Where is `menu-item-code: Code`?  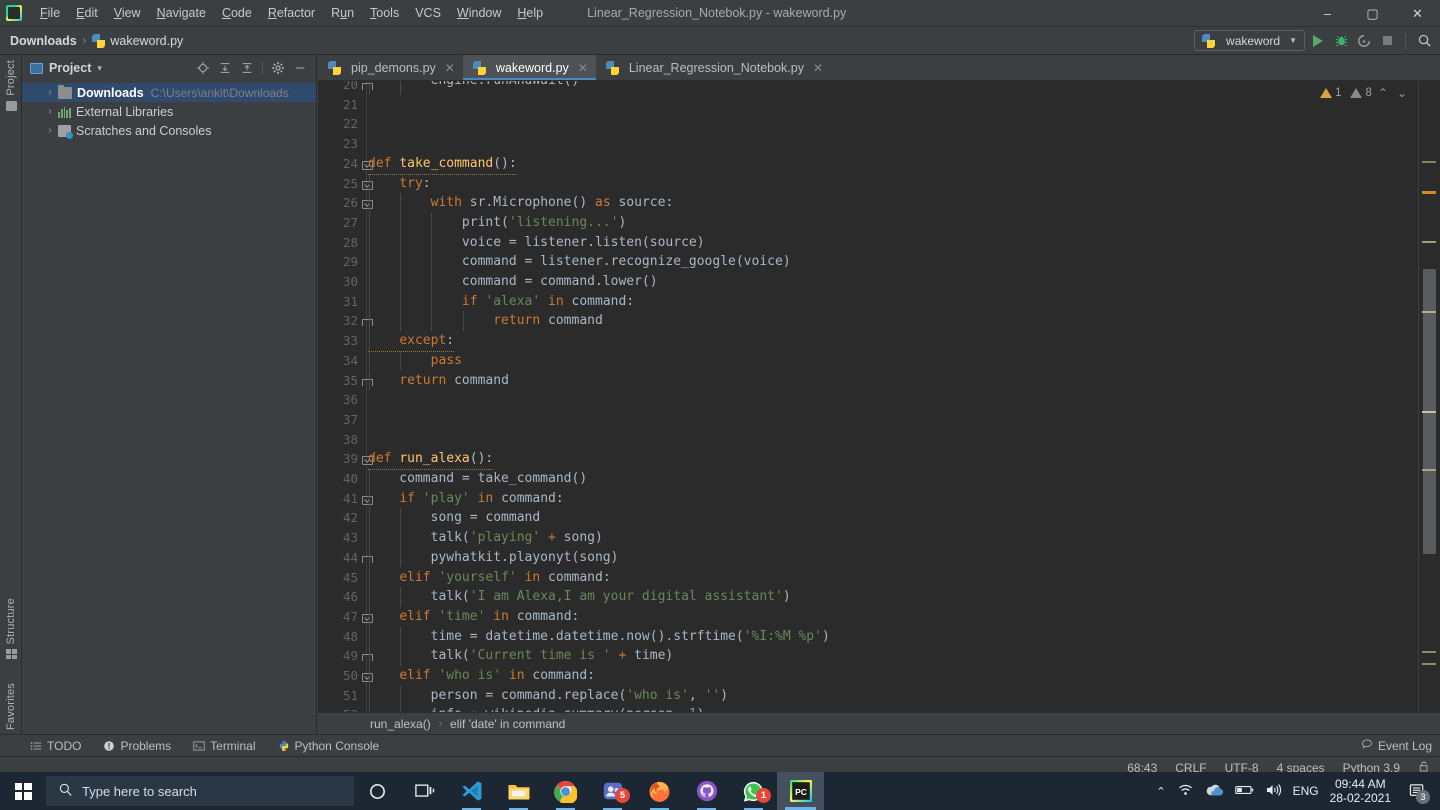
menu-item-code: Code is located at coordinates (237, 13).